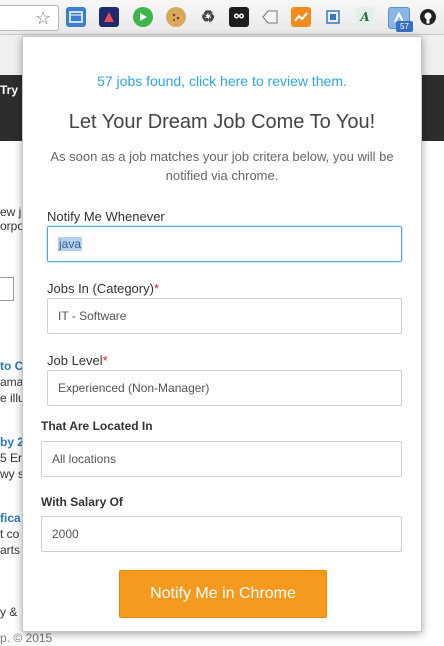 Image resolution: width=444 pixels, height=646 pixels. I want to click on background-snippet: e illu, so click(12, 398).